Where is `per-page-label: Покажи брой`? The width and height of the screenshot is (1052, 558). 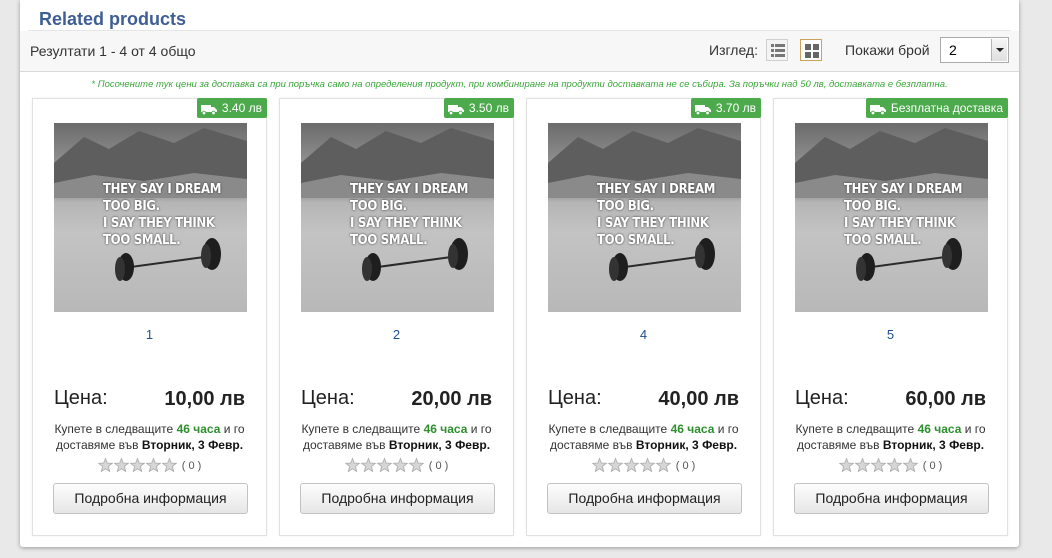 per-page-label: Покажи брой is located at coordinates (887, 50).